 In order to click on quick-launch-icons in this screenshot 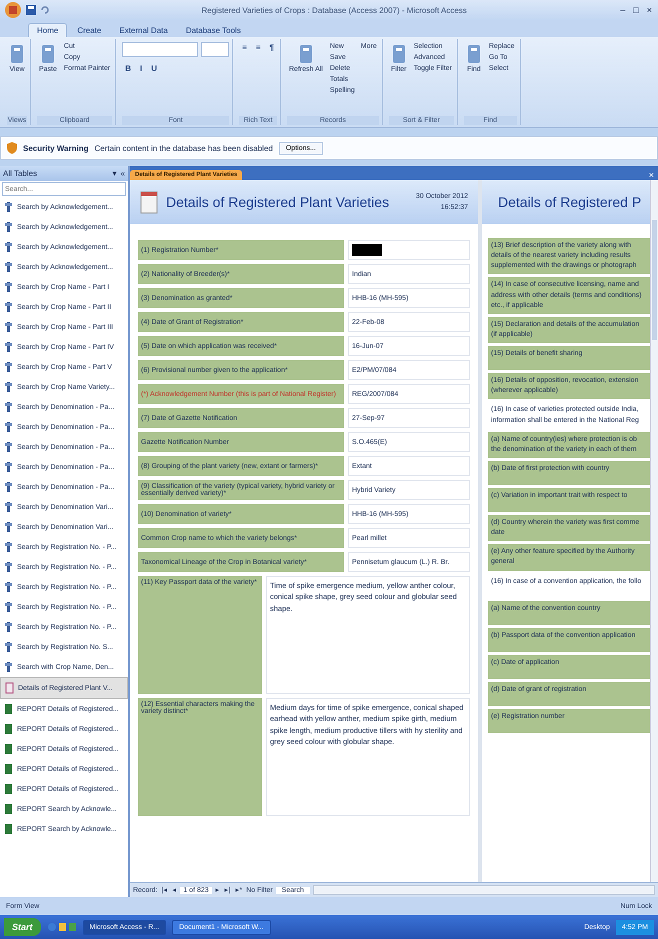, I will do `click(61, 927)`.